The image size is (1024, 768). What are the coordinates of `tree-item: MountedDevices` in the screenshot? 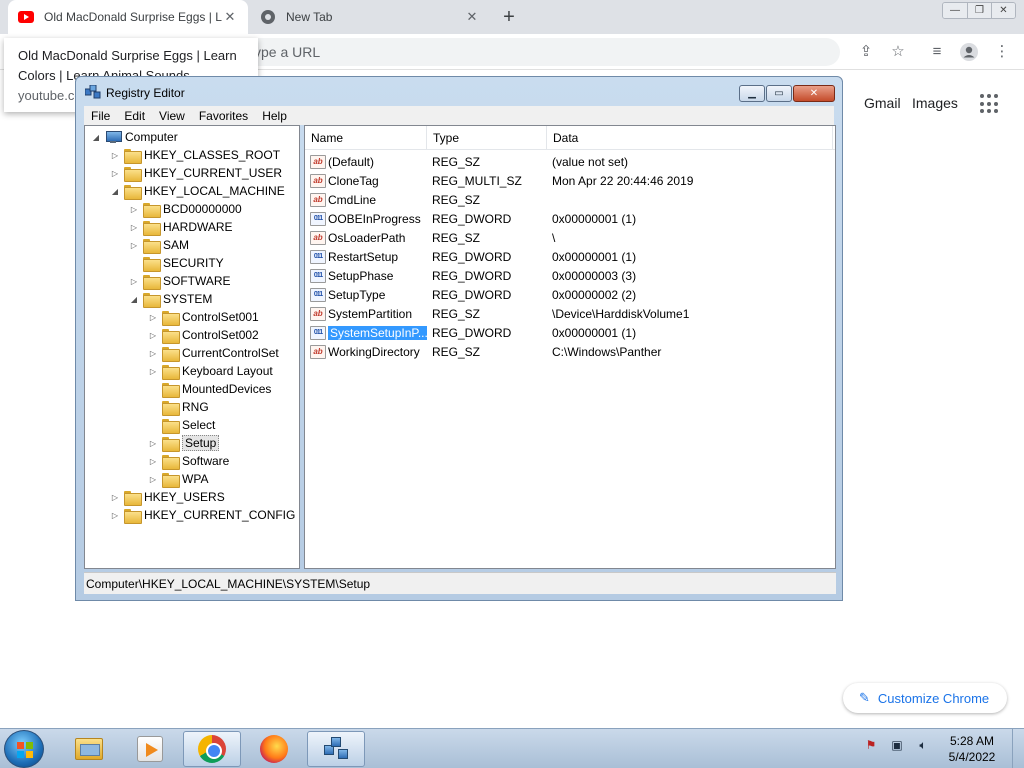 It's located at (209, 389).